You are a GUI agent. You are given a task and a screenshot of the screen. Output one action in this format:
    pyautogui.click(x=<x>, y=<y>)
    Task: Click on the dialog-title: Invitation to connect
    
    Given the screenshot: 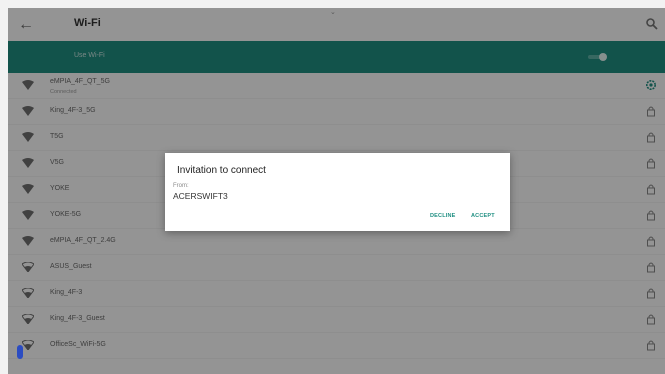 What is the action you would take?
    pyautogui.click(x=221, y=170)
    